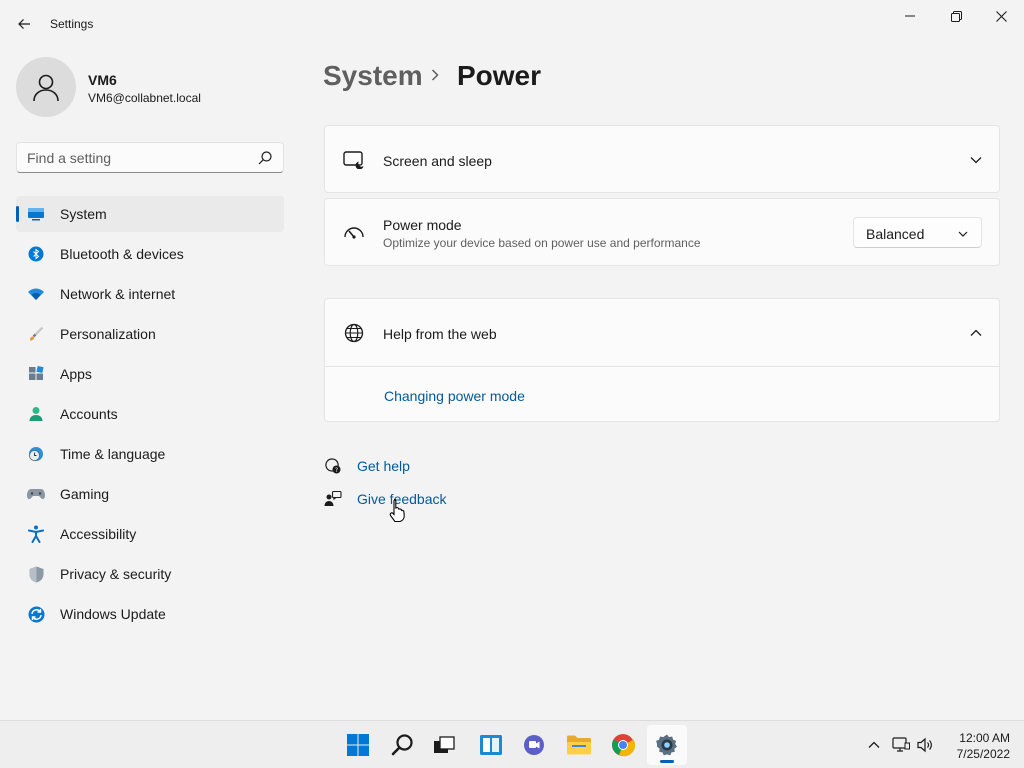 Image resolution: width=1024 pixels, height=768 pixels. Describe the element at coordinates (373, 76) in the screenshot. I see `breadcrumb-system: System` at that location.